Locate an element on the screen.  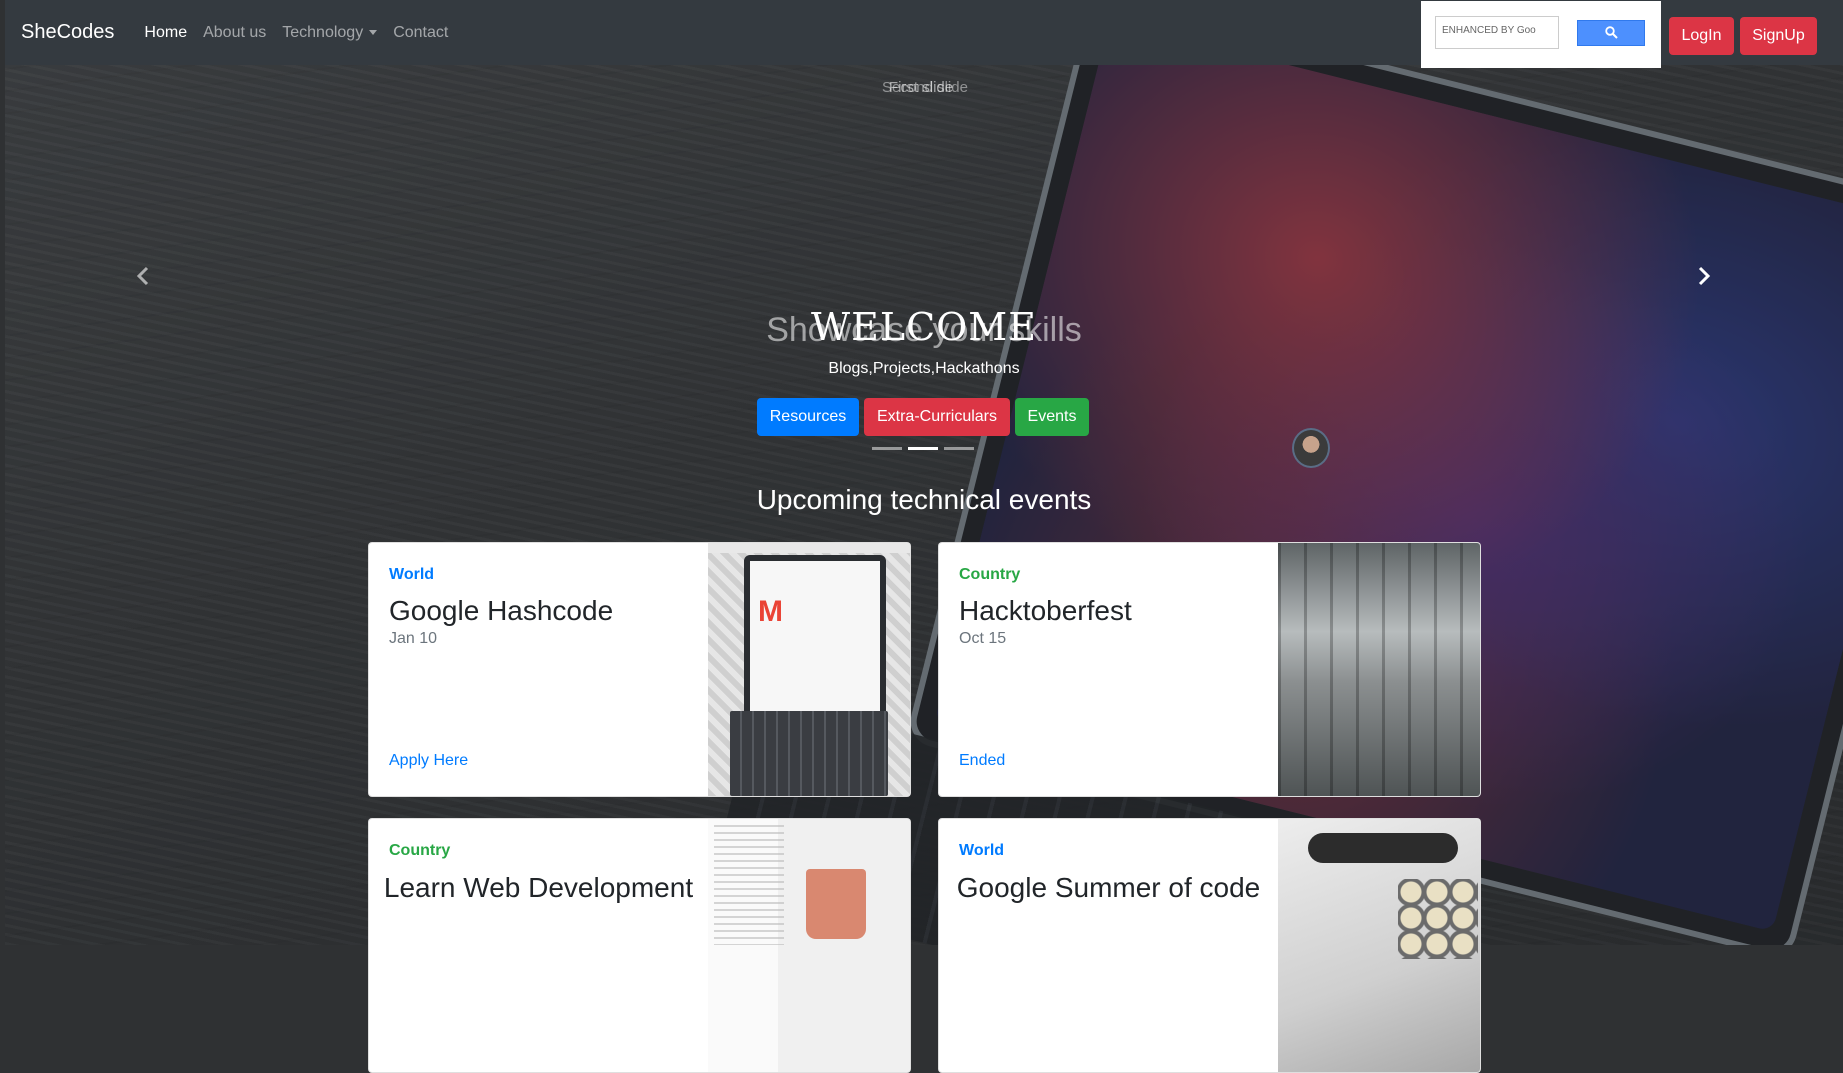
office-crowd-photo is located at coordinates (1379, 669).